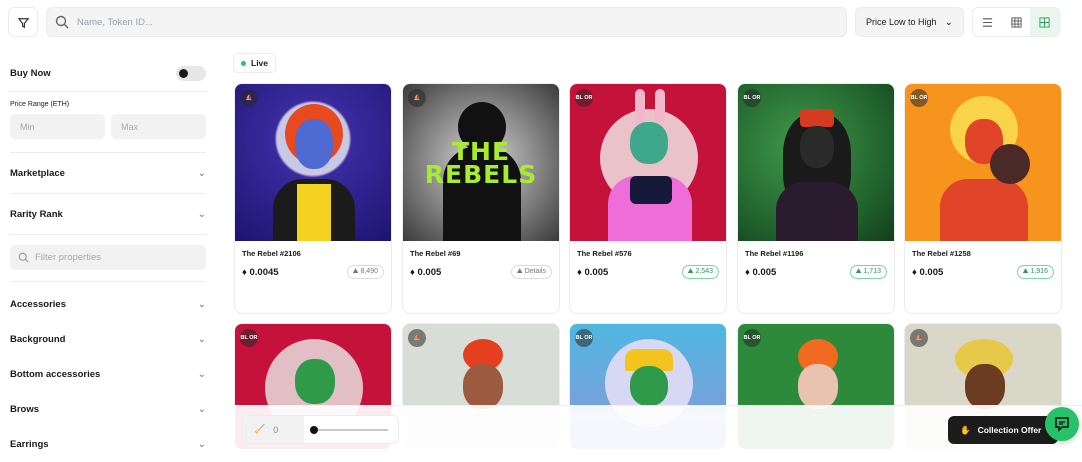 Image resolution: width=1082 pixels, height=462 pixels. I want to click on rarity-chip: ⛰ 1,916, so click(1035, 272).